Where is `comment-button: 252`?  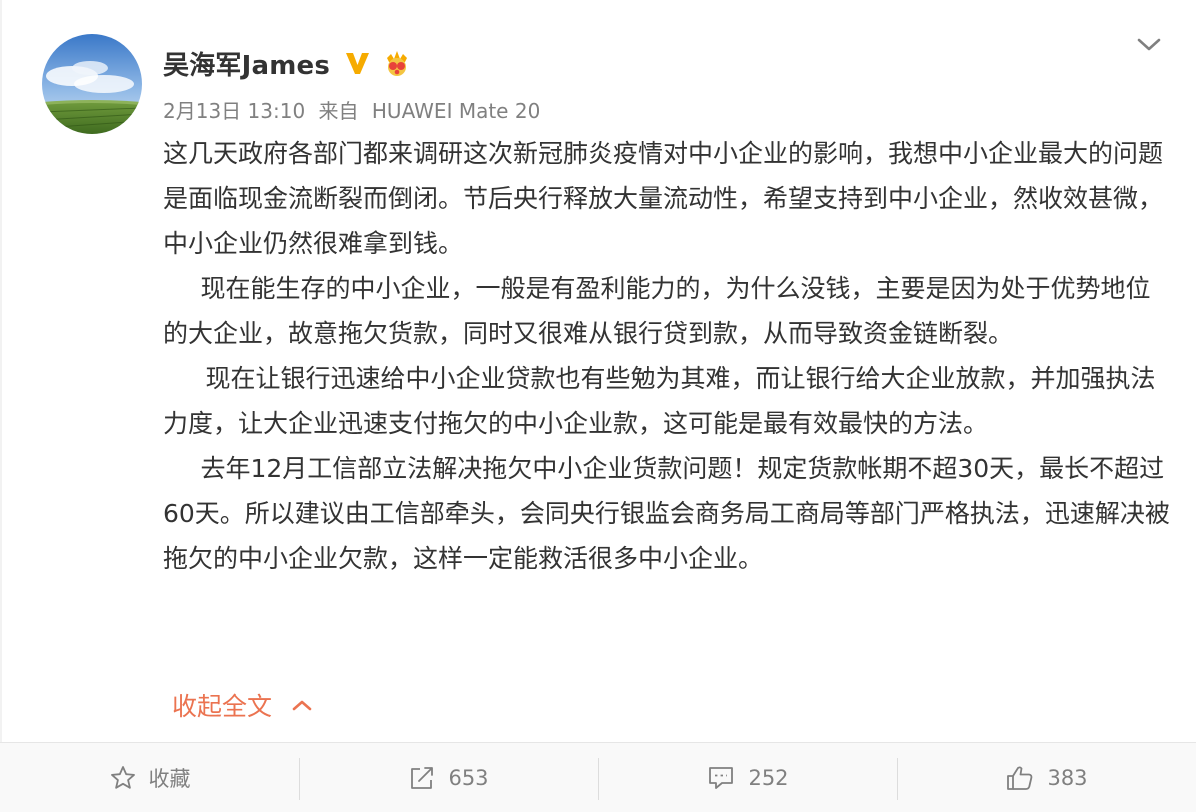
comment-button: 252 is located at coordinates (747, 777).